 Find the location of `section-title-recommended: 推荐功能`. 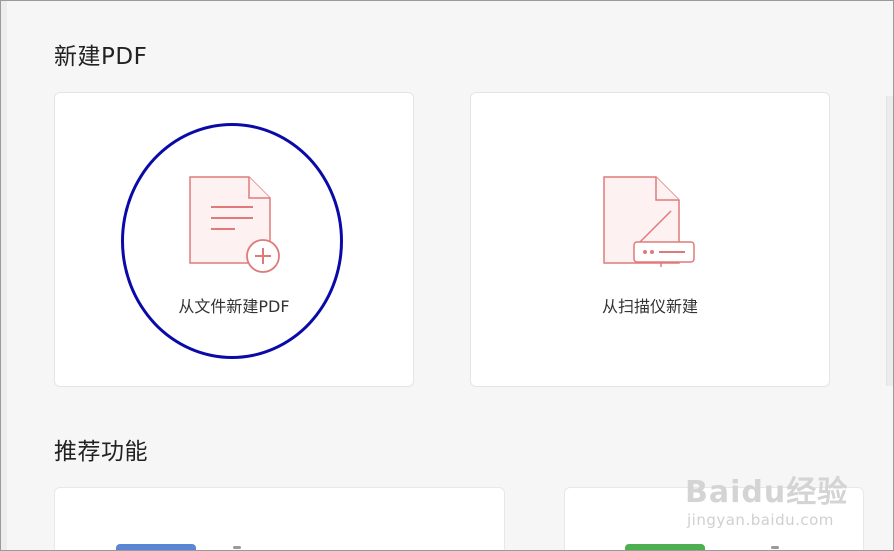

section-title-recommended: 推荐功能 is located at coordinates (101, 452).